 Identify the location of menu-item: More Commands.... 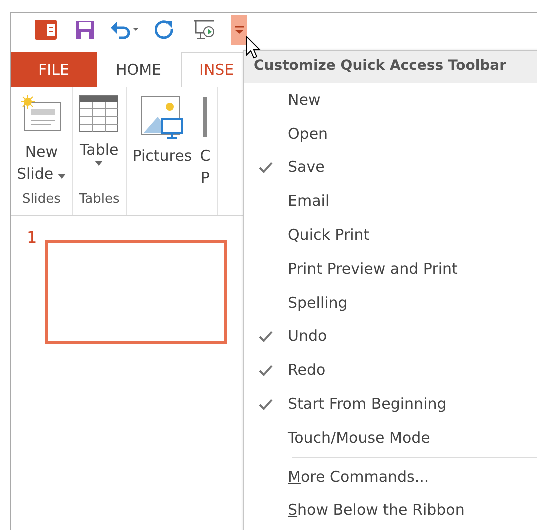
(390, 477).